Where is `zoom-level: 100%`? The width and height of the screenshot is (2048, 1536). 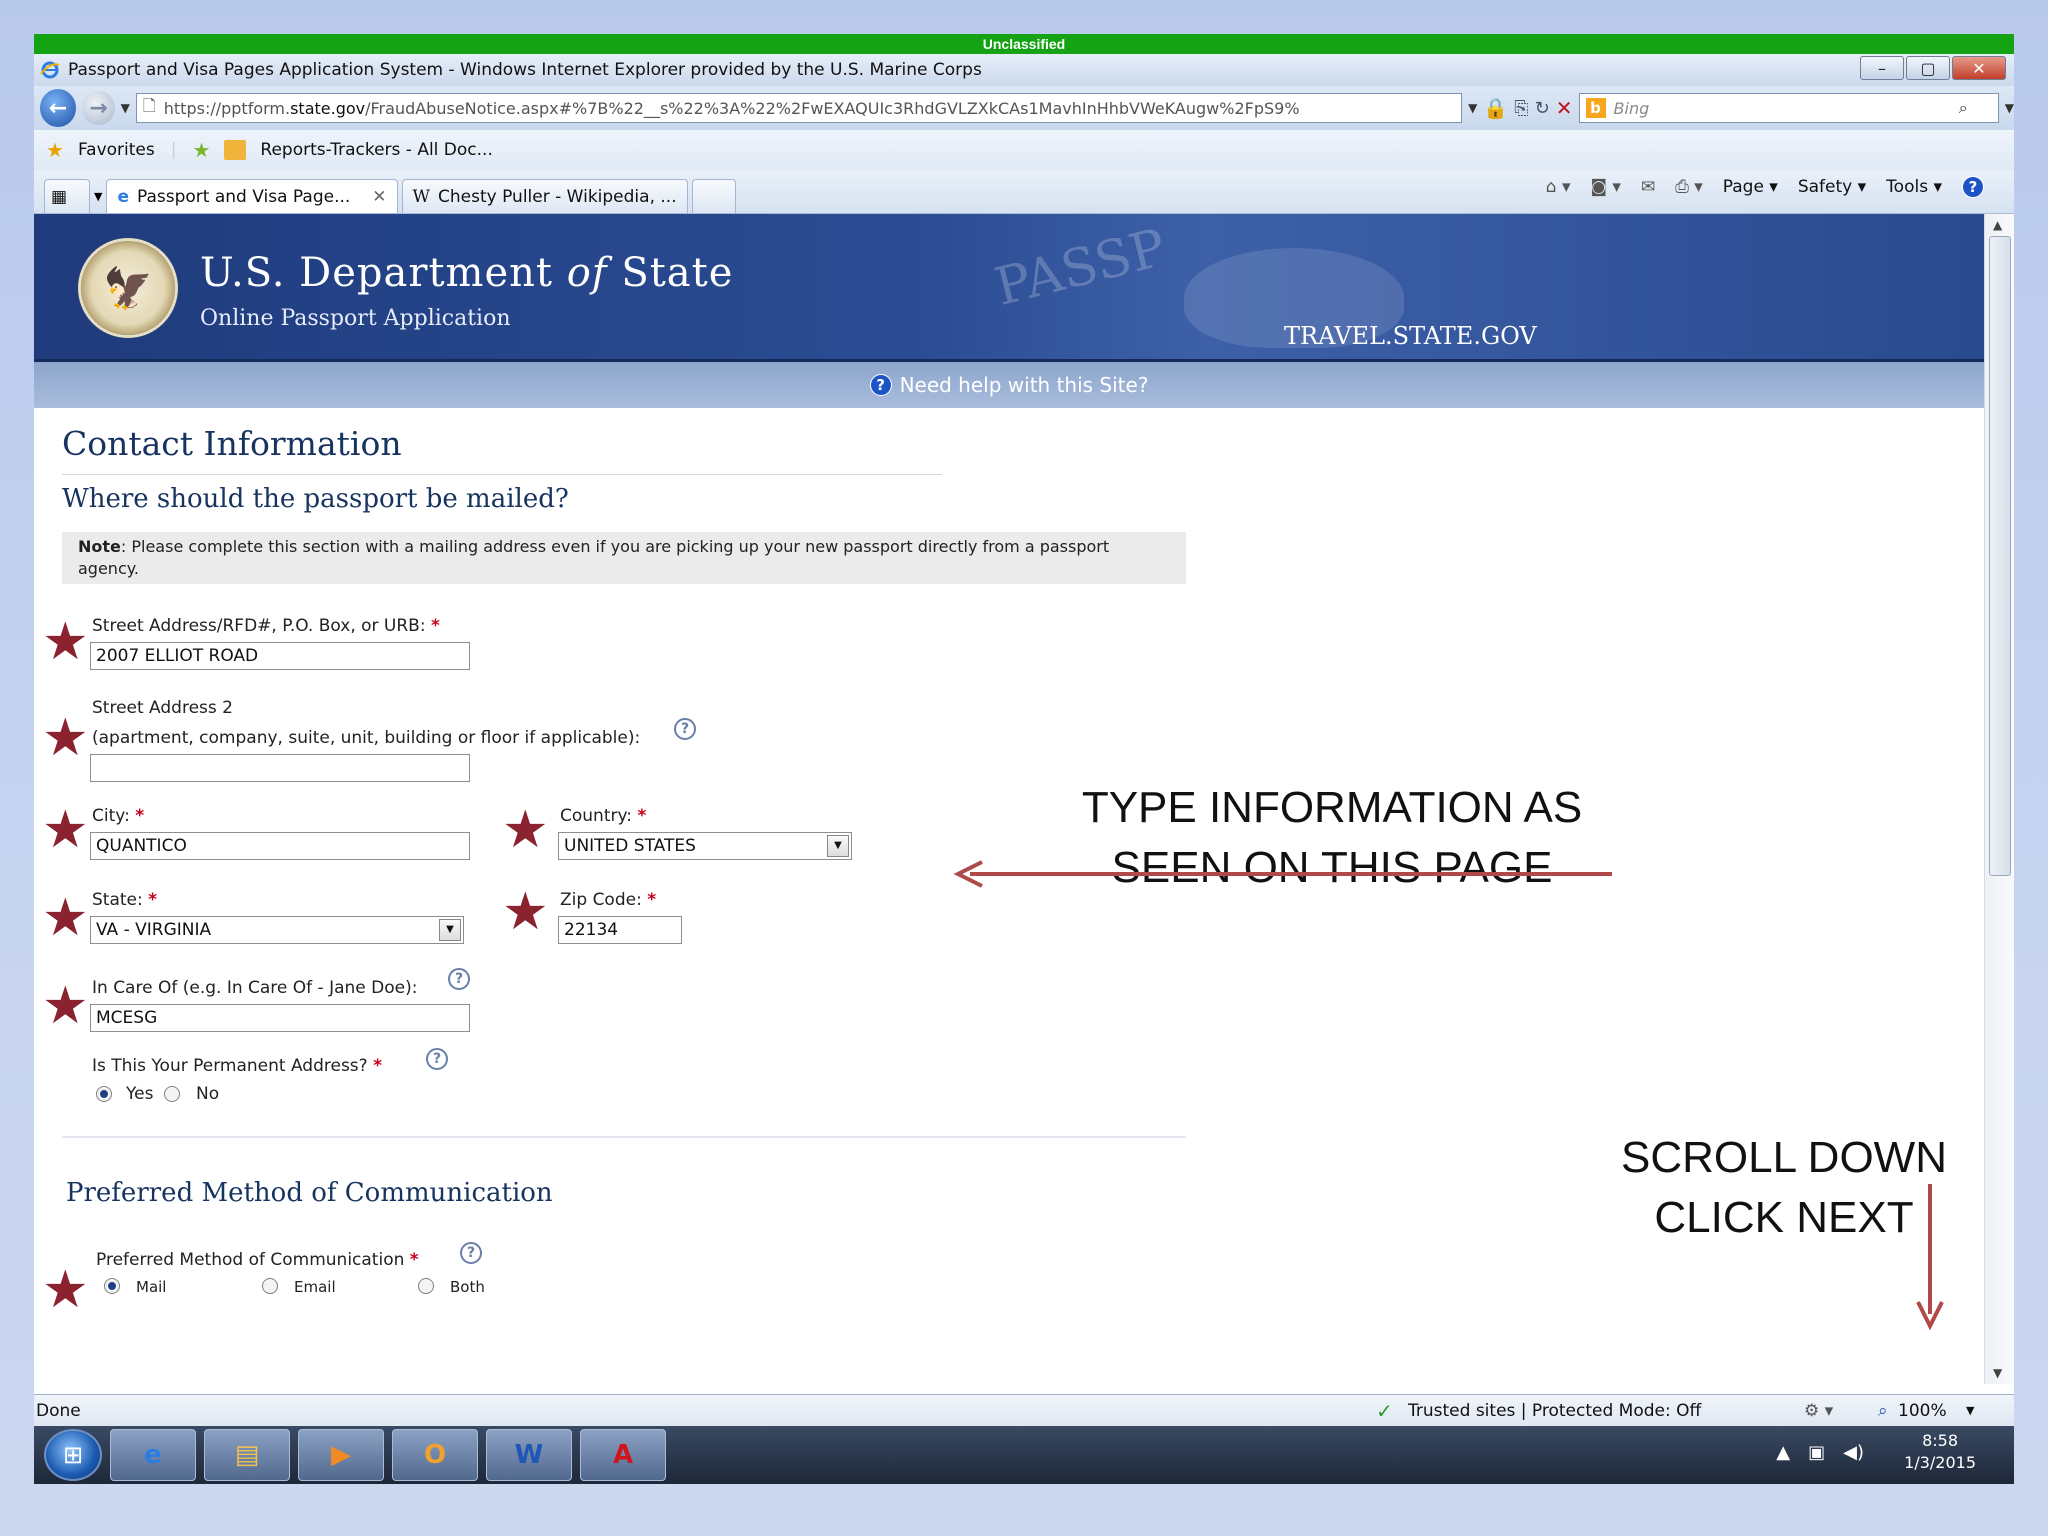 zoom-level: 100% is located at coordinates (1922, 1411).